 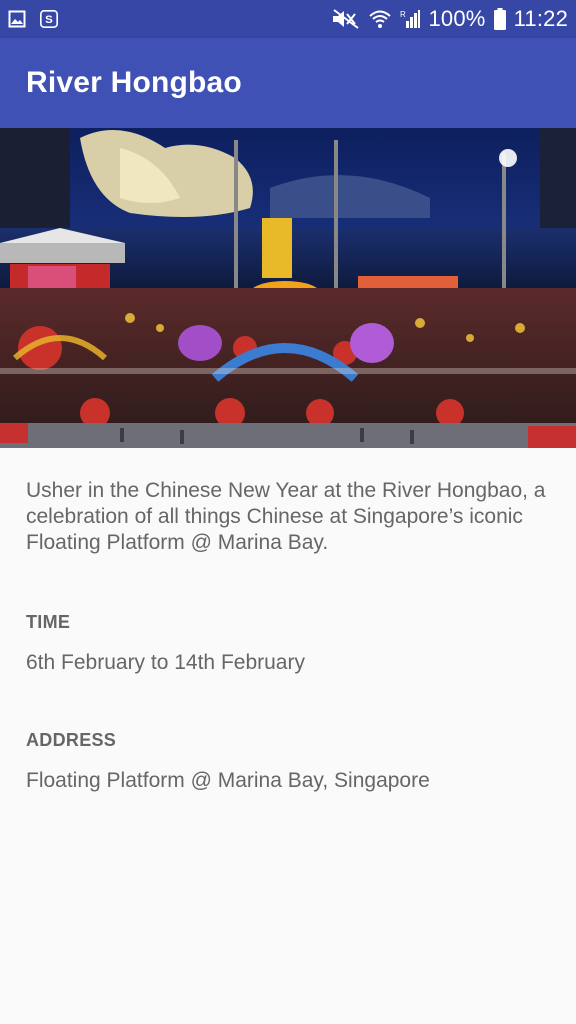 What do you see at coordinates (410, 19) in the screenshot?
I see `signal-icon: R` at bounding box center [410, 19].